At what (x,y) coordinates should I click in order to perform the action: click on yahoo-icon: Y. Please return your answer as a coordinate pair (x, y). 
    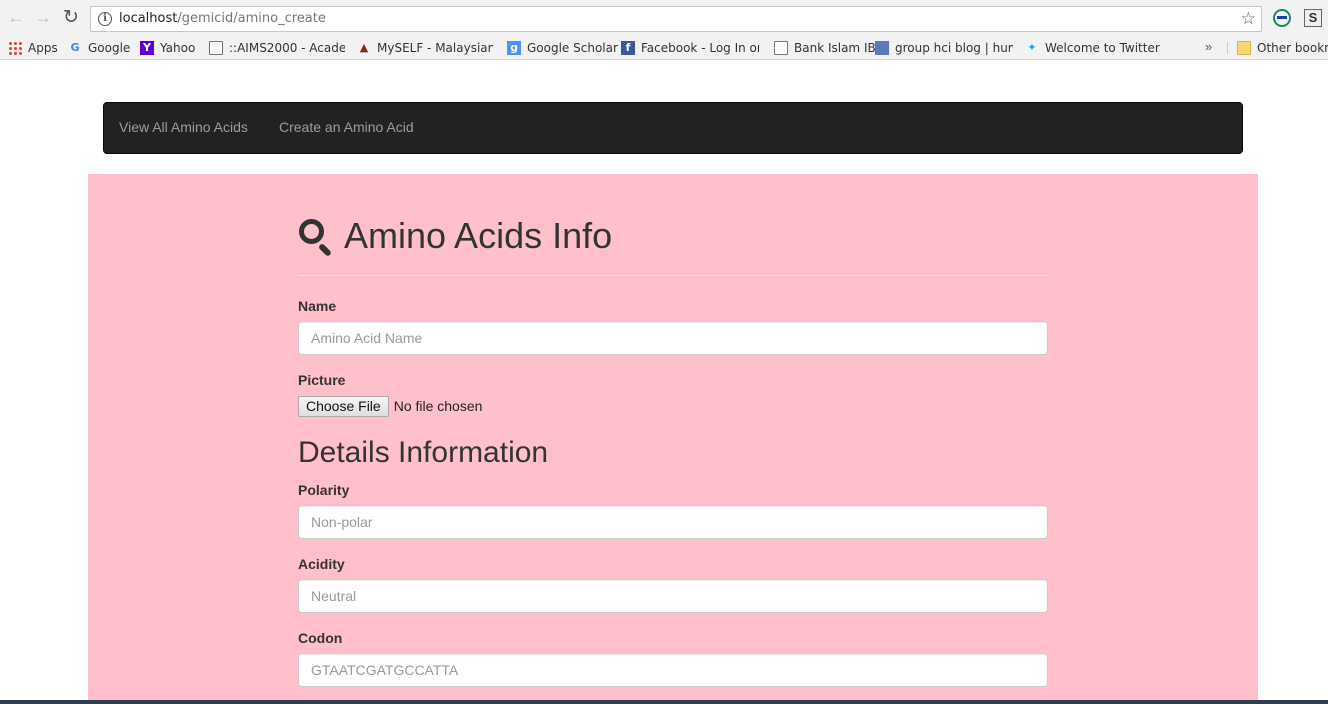
    Looking at the image, I should click on (147, 48).